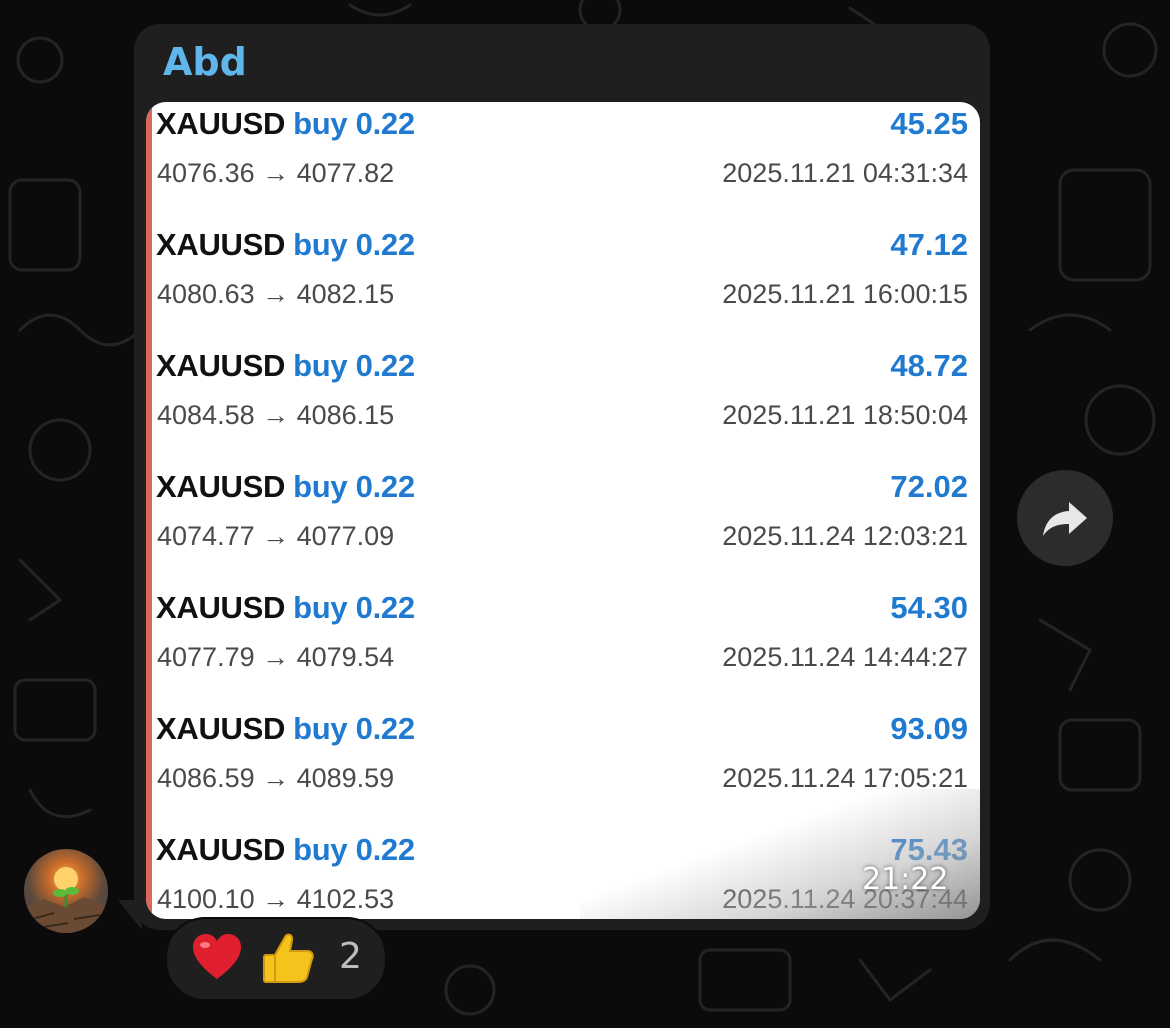 This screenshot has height=1028, width=1170. Describe the element at coordinates (929, 607) in the screenshot. I see `trade-profit: 54.30` at that location.